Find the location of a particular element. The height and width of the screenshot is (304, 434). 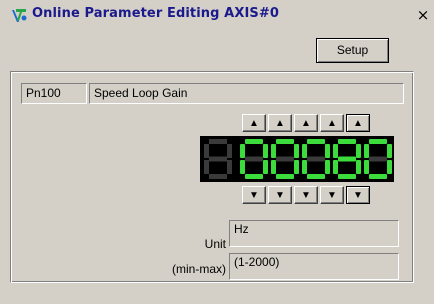

decrement-digit-1-button: ▼ is located at coordinates (254, 195).